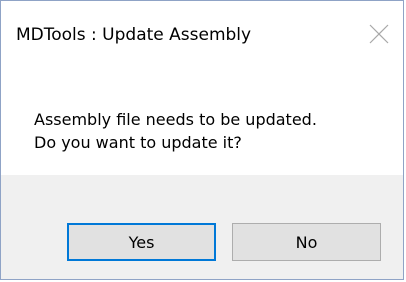  I want to click on close-icon, so click(379, 34).